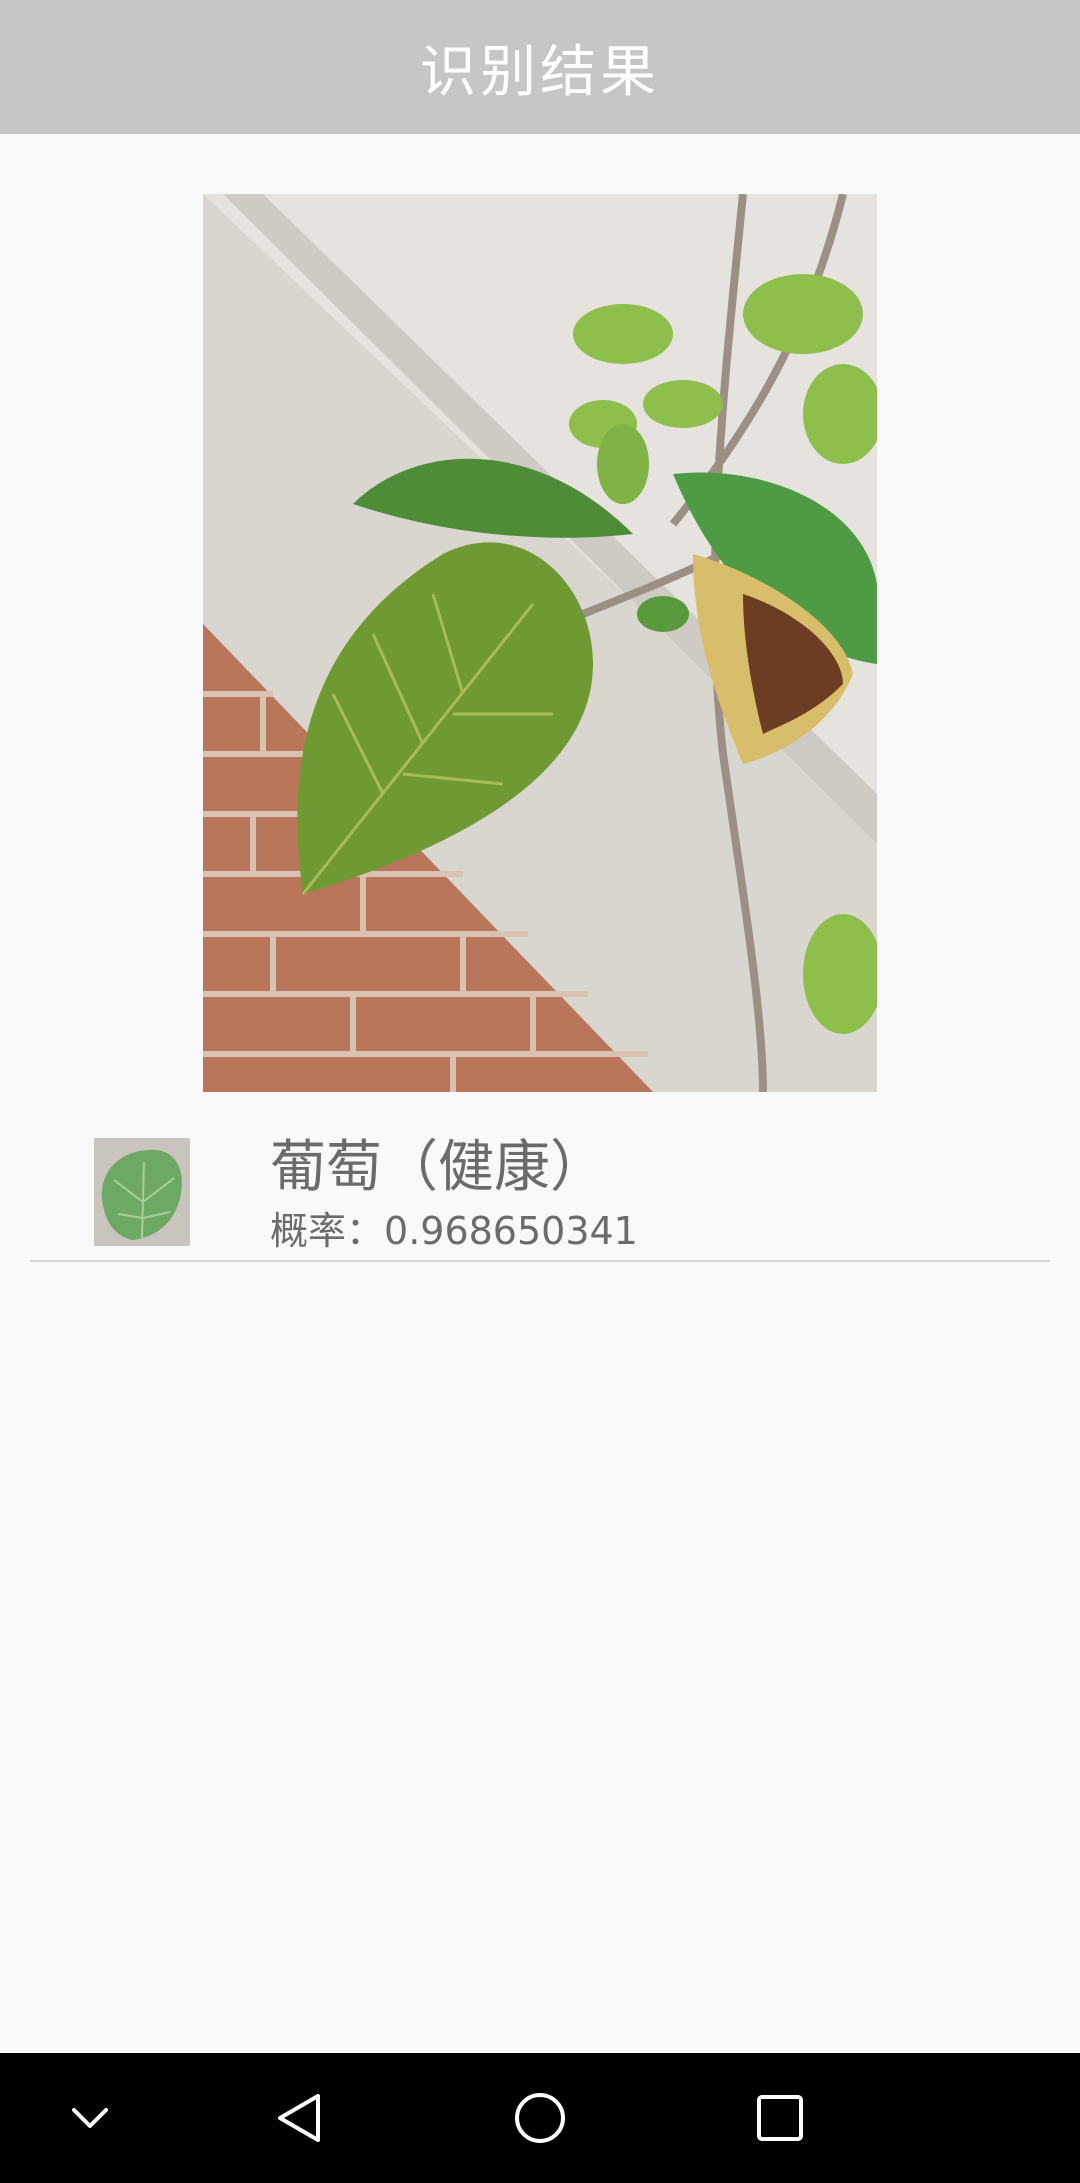  Describe the element at coordinates (780, 2118) in the screenshot. I see `recents-square-icon` at that location.